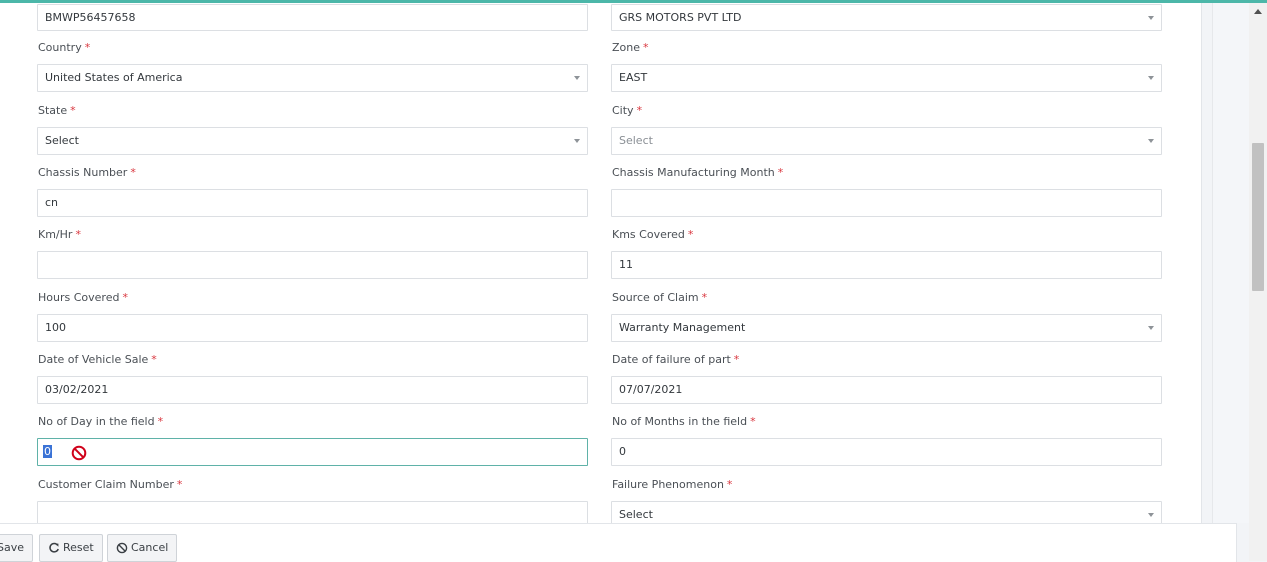 Image resolution: width=1267 pixels, height=562 pixels. What do you see at coordinates (90, 17) in the screenshot?
I see `field-value: BMWP56457658` at bounding box center [90, 17].